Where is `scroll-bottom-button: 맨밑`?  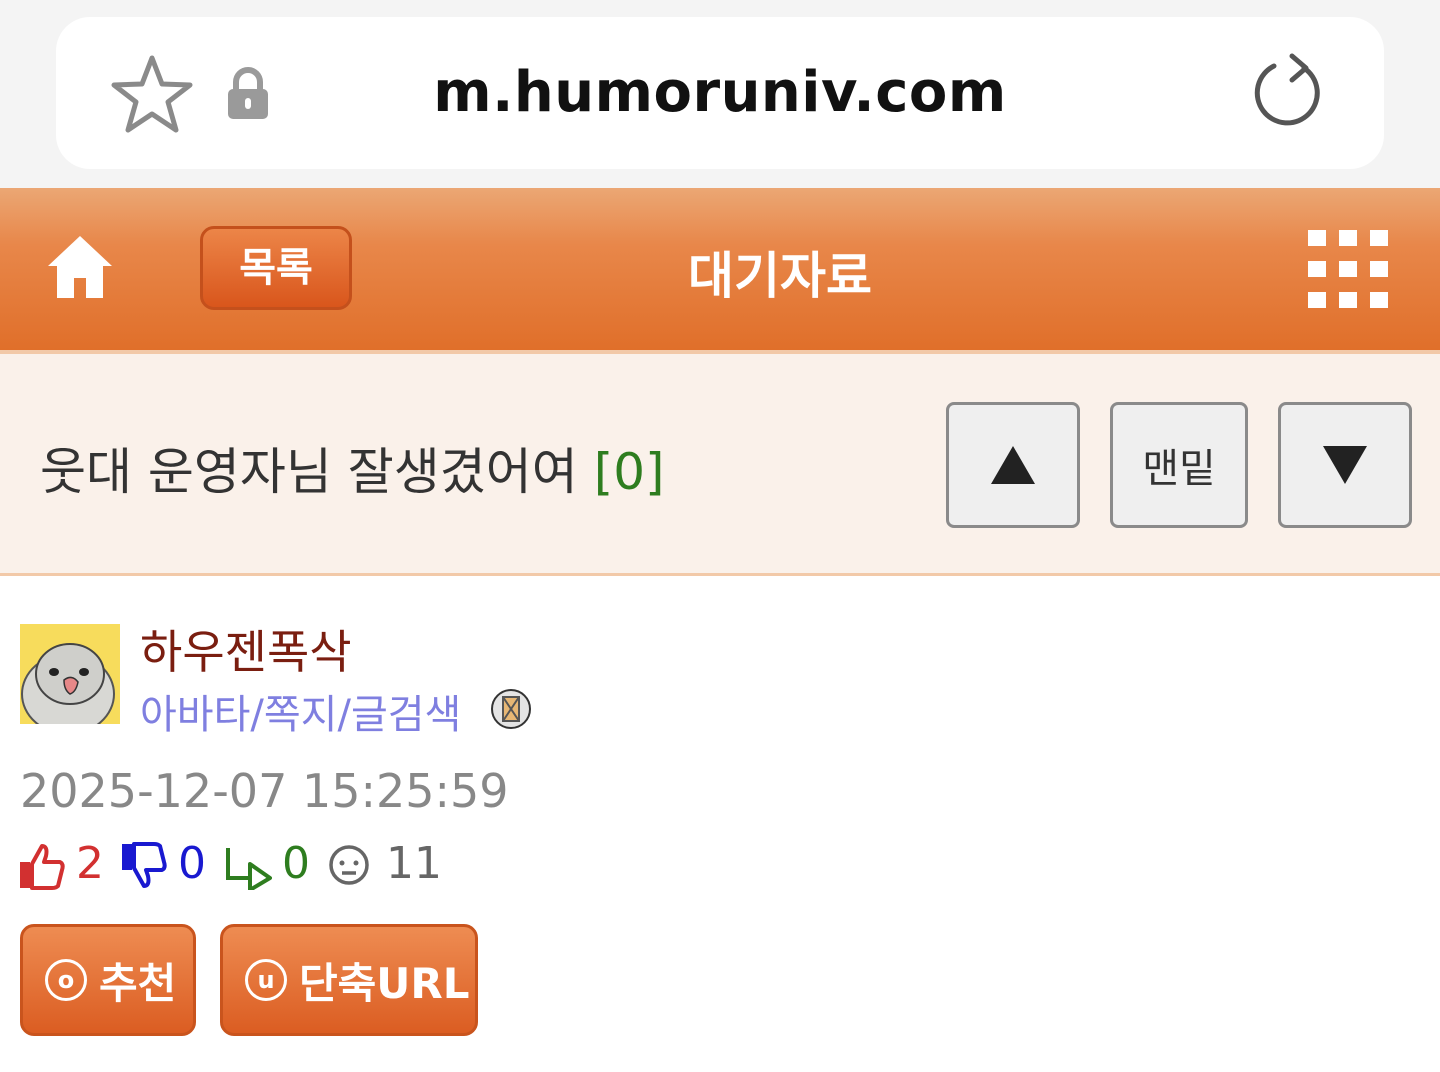
scroll-bottom-button: 맨밑 is located at coordinates (1179, 465).